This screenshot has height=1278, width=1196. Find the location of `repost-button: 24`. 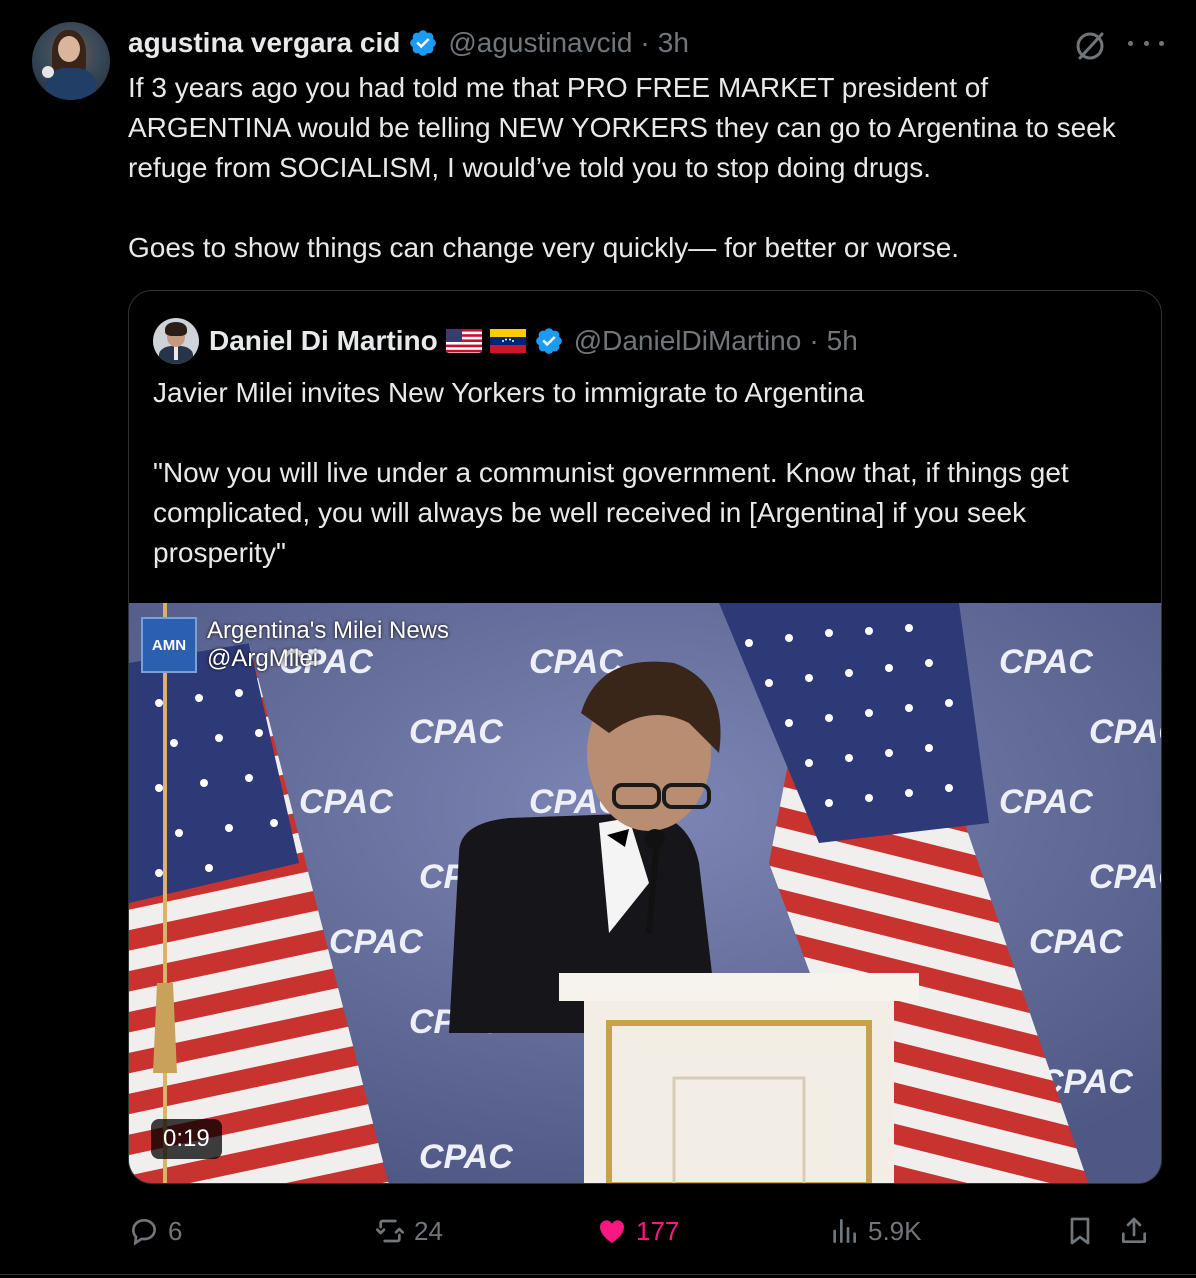

repost-button: 24 is located at coordinates (408, 1231).